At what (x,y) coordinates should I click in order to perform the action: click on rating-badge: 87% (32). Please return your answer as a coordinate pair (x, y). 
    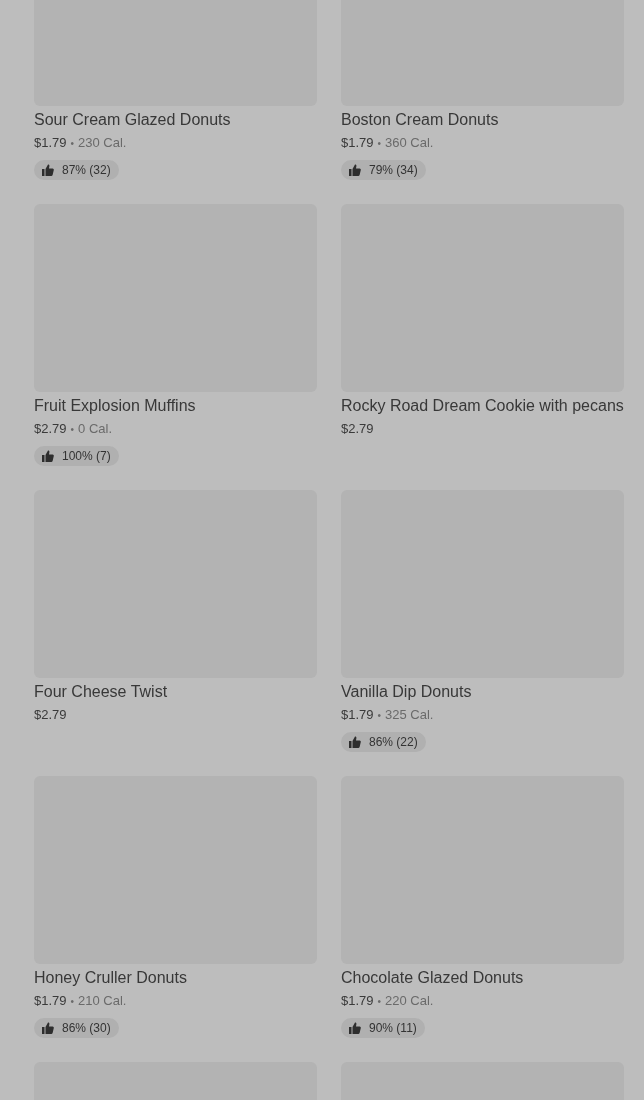
    Looking at the image, I should click on (76, 170).